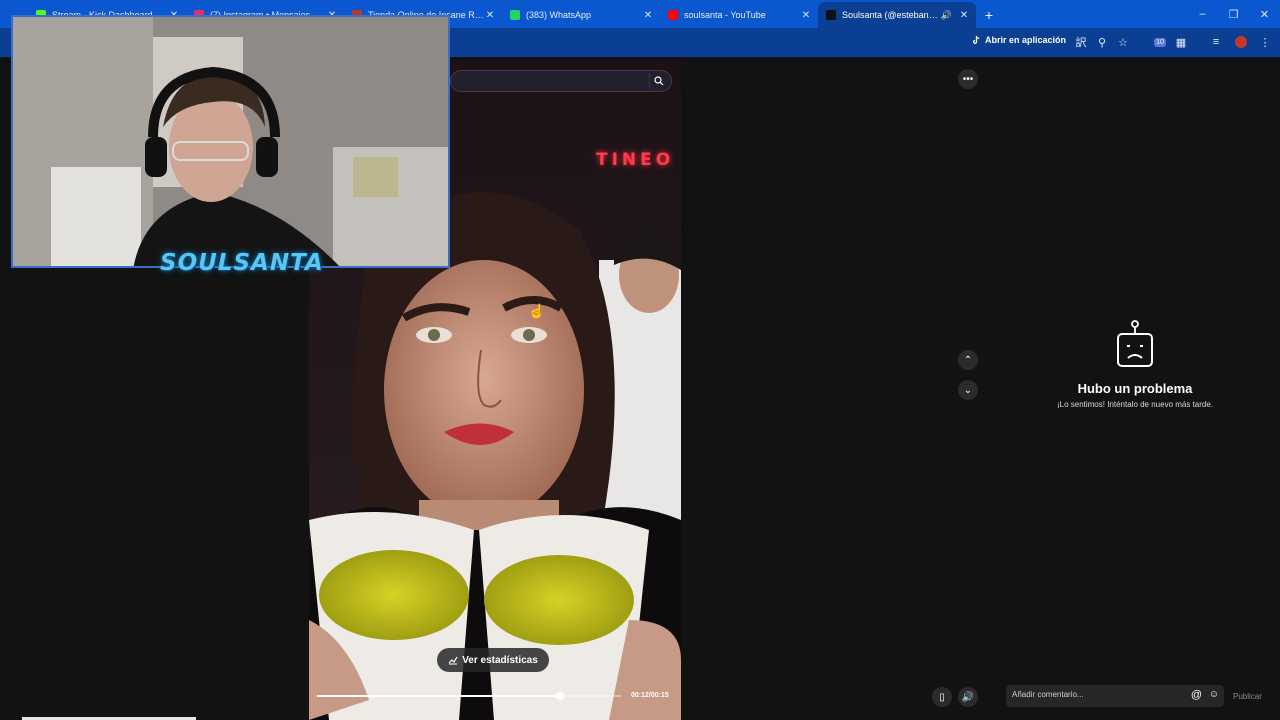  What do you see at coordinates (1026, 40) in the screenshot?
I see `open-in-app-label: Abrir en aplicación` at bounding box center [1026, 40].